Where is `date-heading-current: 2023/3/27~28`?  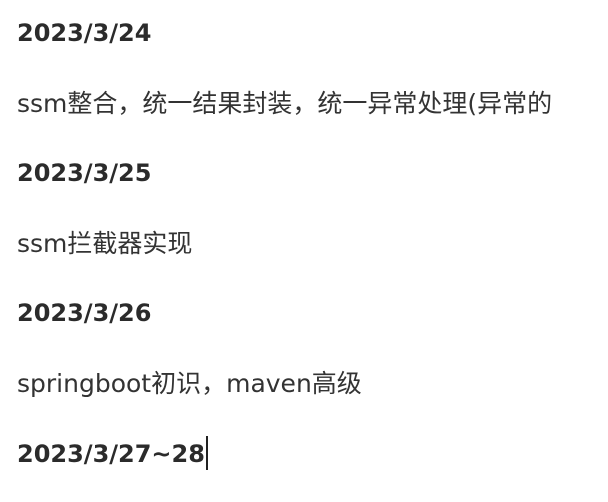 date-heading-current: 2023/3/27~28 is located at coordinates (112, 454).